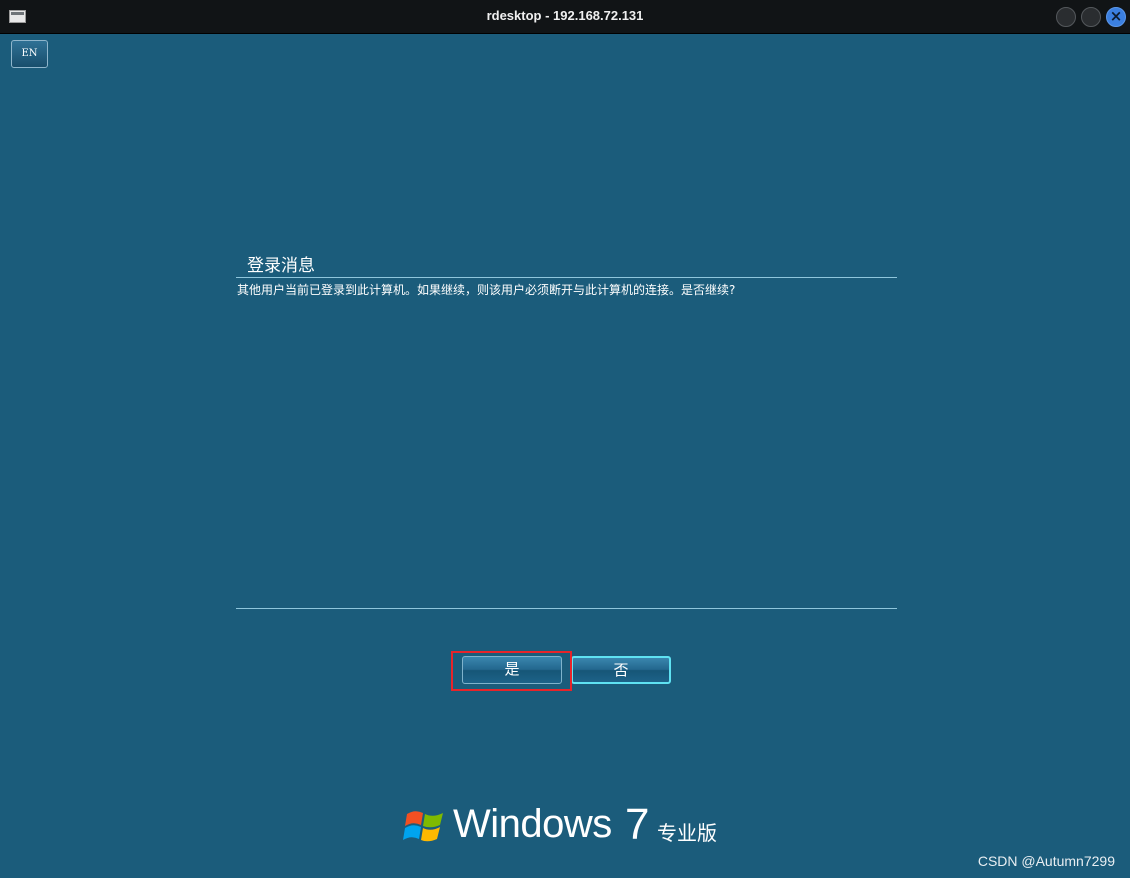  I want to click on window-titlebar: rdesktop - 192.168.72.131 ×, so click(565, 17).